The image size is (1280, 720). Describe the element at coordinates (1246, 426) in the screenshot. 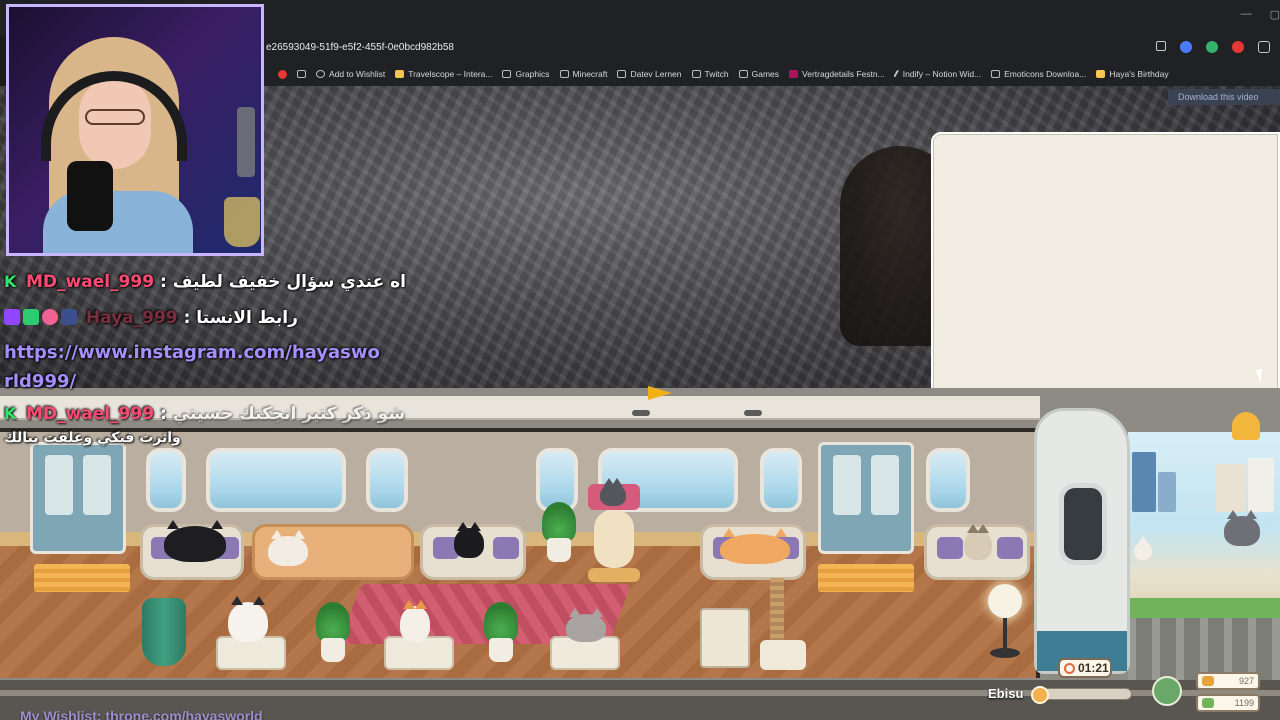

I see `bell-icon` at that location.